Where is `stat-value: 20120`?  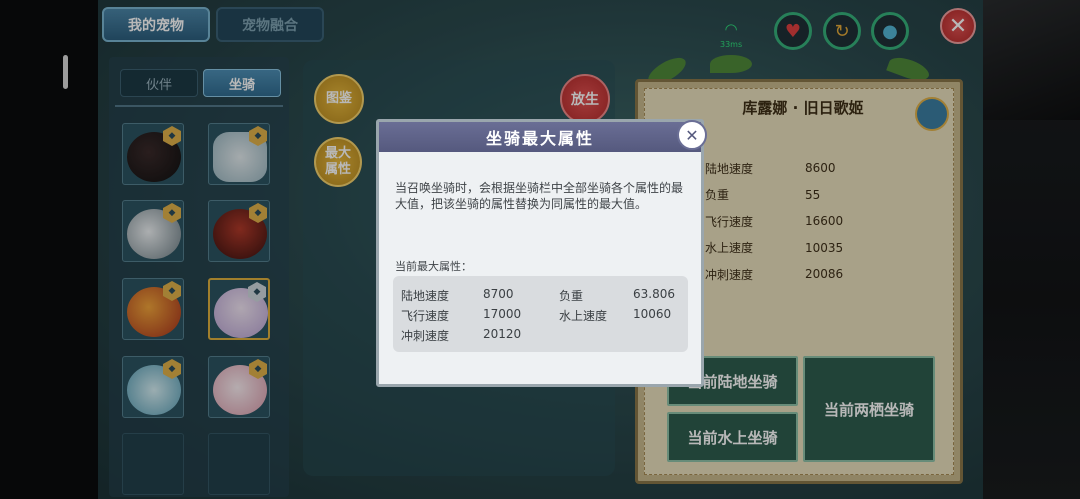
stat-value: 20120 is located at coordinates (502, 334).